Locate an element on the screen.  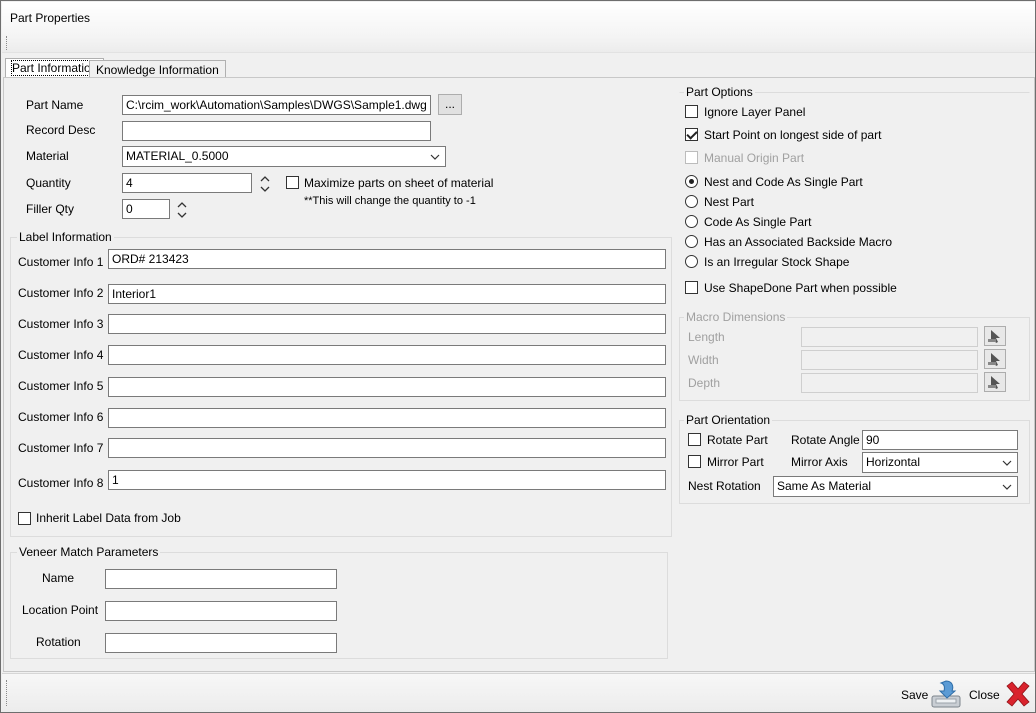
maximize-parts-checkbox is located at coordinates (292, 182).